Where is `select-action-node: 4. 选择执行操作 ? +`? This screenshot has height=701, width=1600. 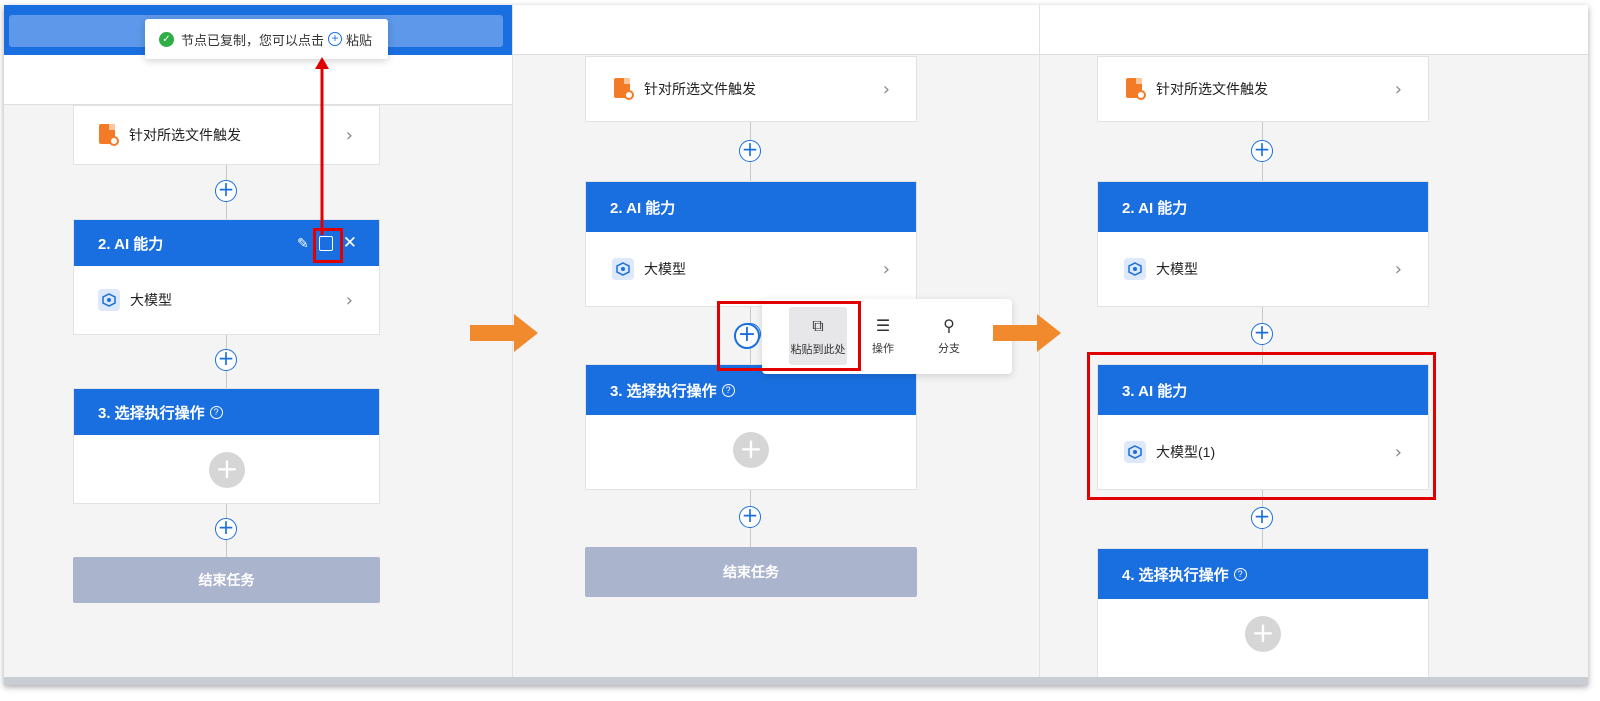 select-action-node: 4. 选择执行操作 ? + is located at coordinates (1263, 613).